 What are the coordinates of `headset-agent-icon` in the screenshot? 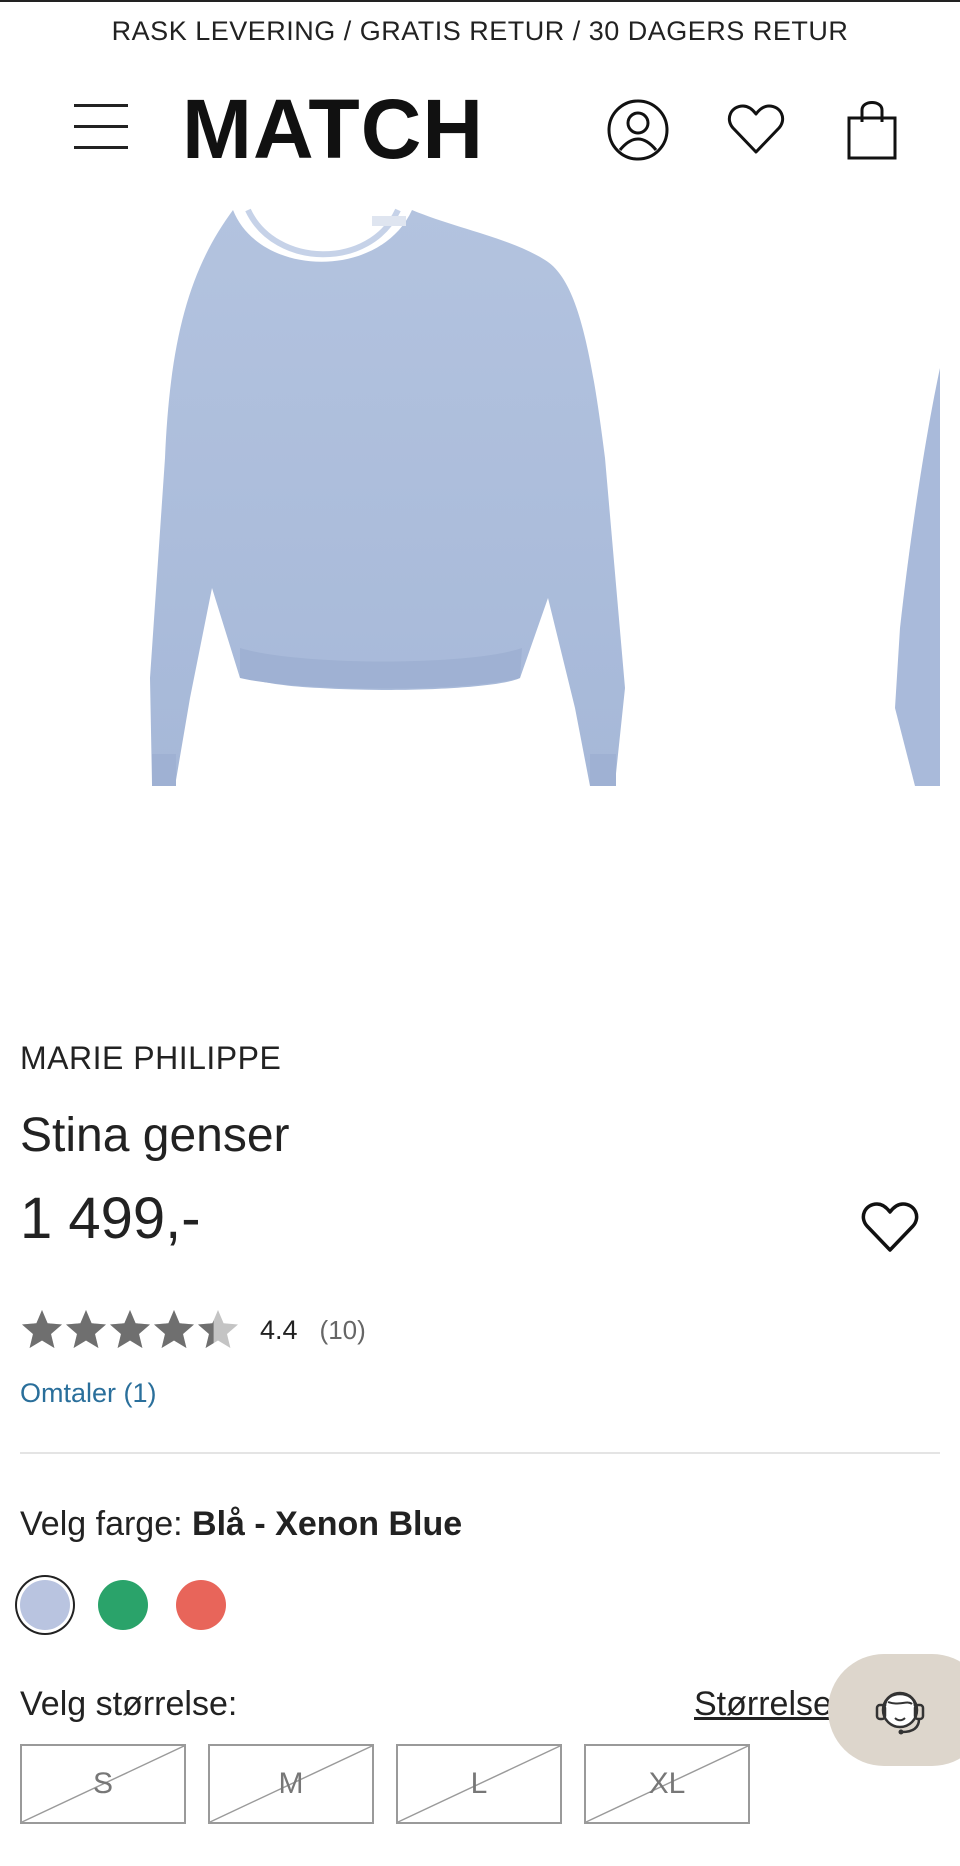 It's located at (900, 1713).